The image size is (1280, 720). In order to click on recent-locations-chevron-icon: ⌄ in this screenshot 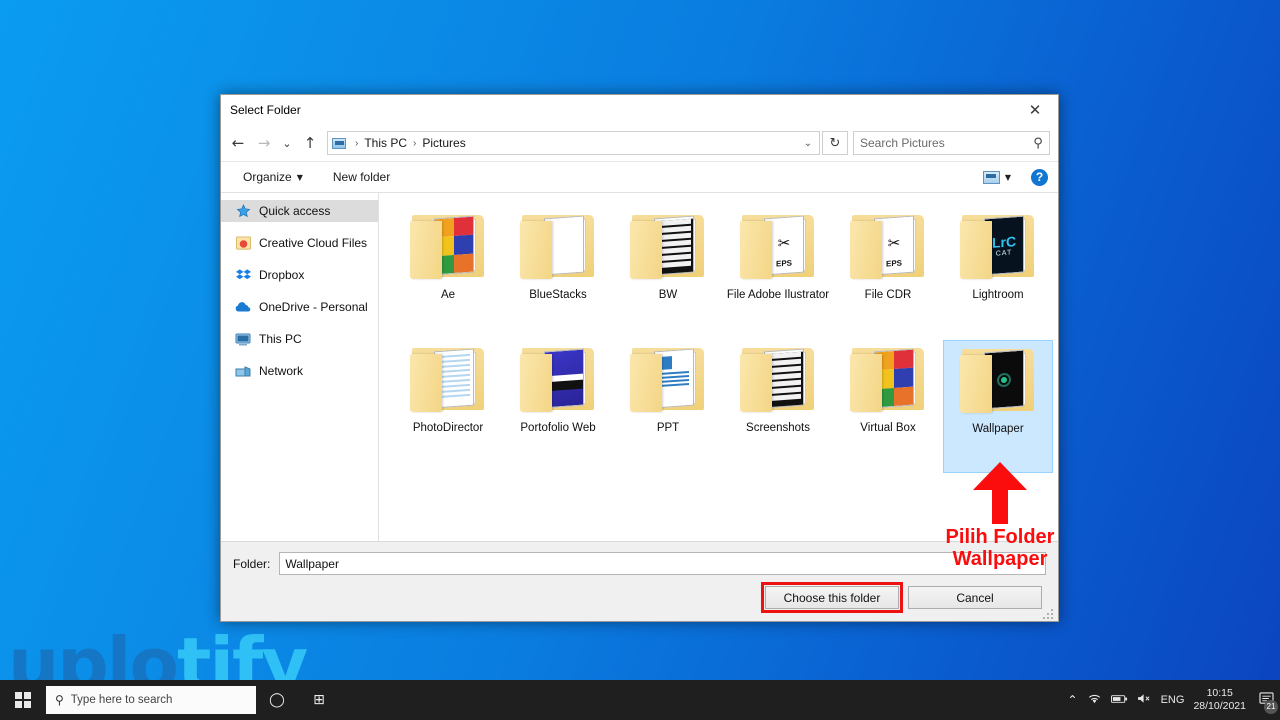, I will do `click(287, 143)`.